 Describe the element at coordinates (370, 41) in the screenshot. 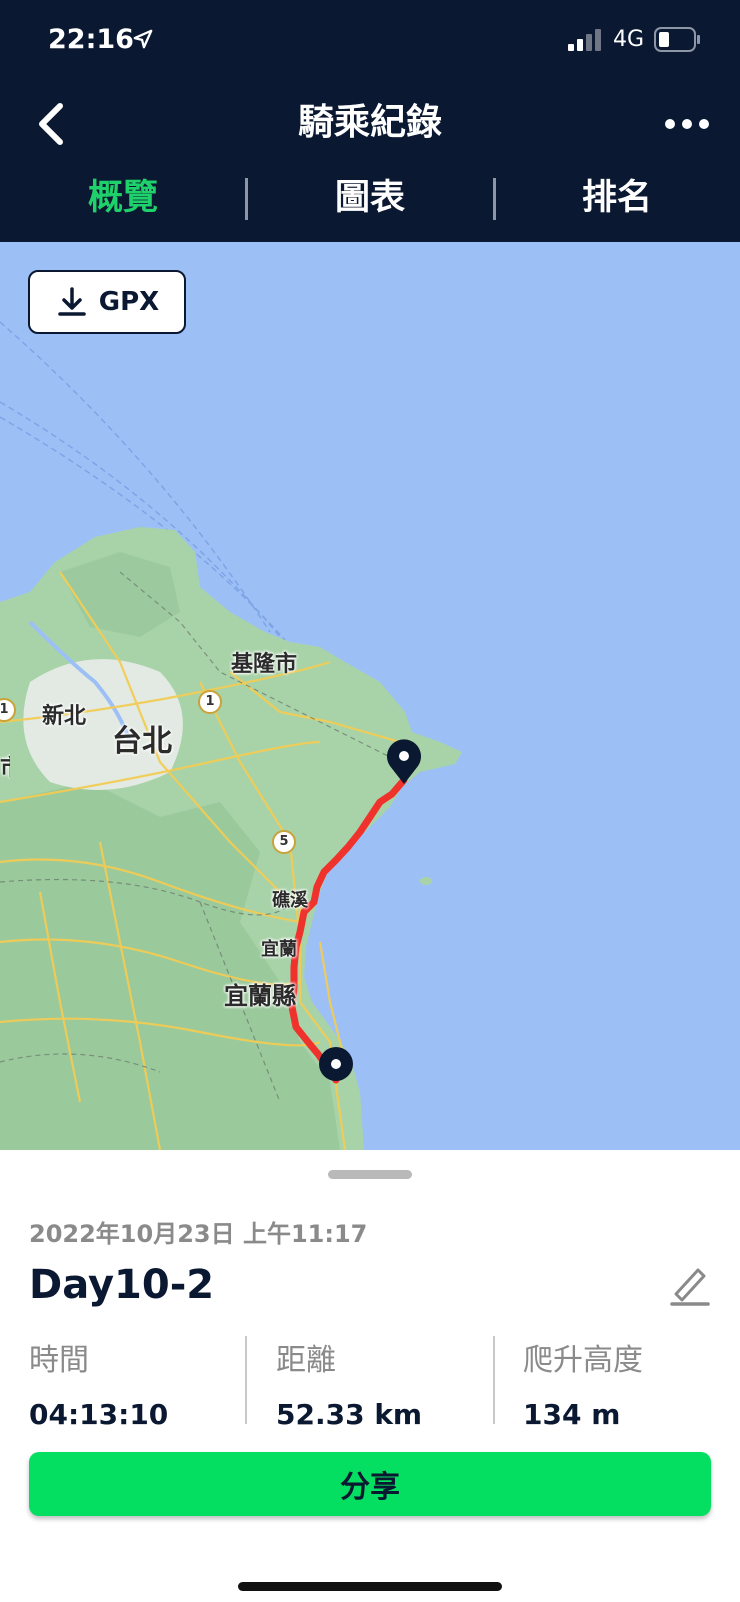

I see `status-bar: 22:16 4G` at that location.